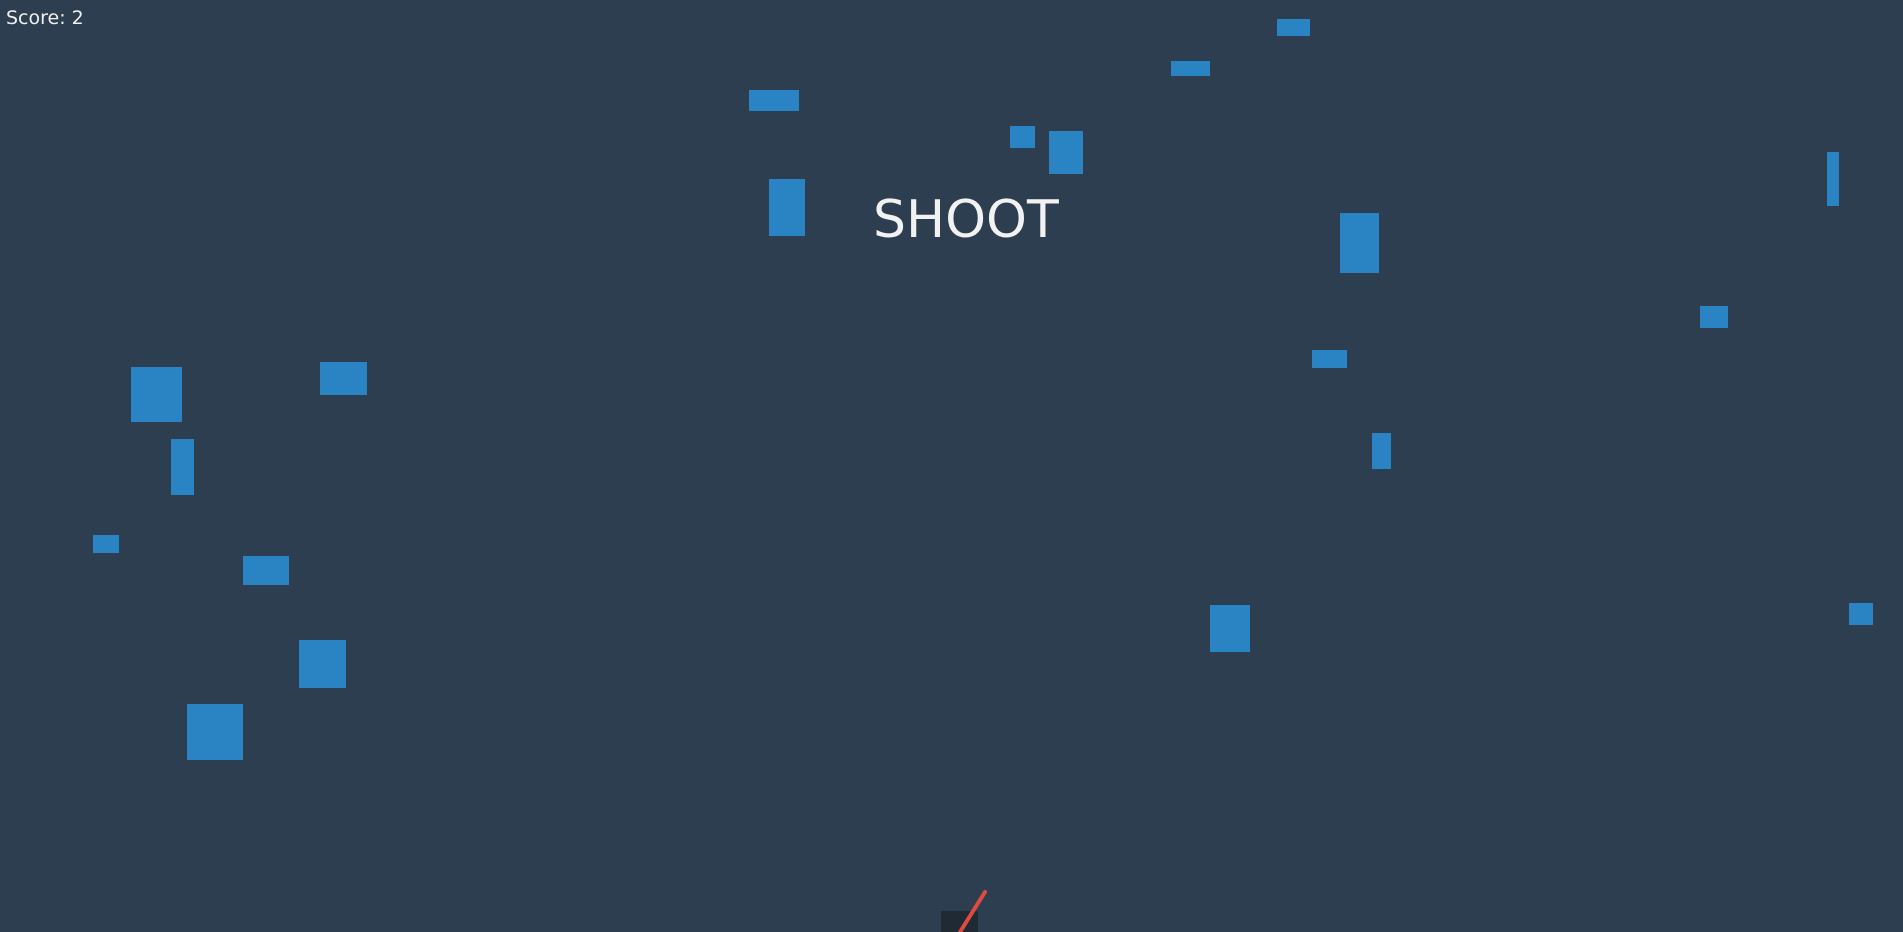  Describe the element at coordinates (45, 18) in the screenshot. I see `score-display: Score: 2` at that location.